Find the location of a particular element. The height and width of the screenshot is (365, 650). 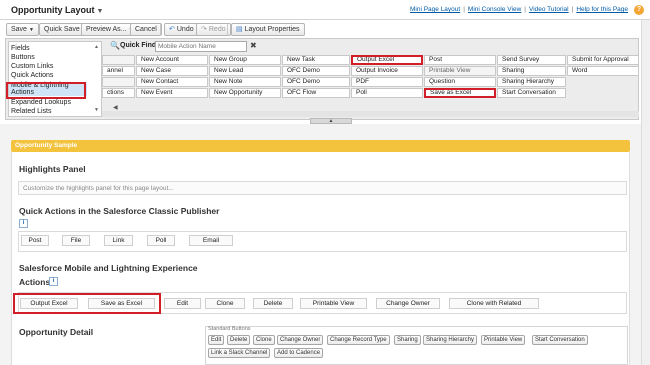

opportunity-detail-title: Opportunity Detail is located at coordinates (56, 332).